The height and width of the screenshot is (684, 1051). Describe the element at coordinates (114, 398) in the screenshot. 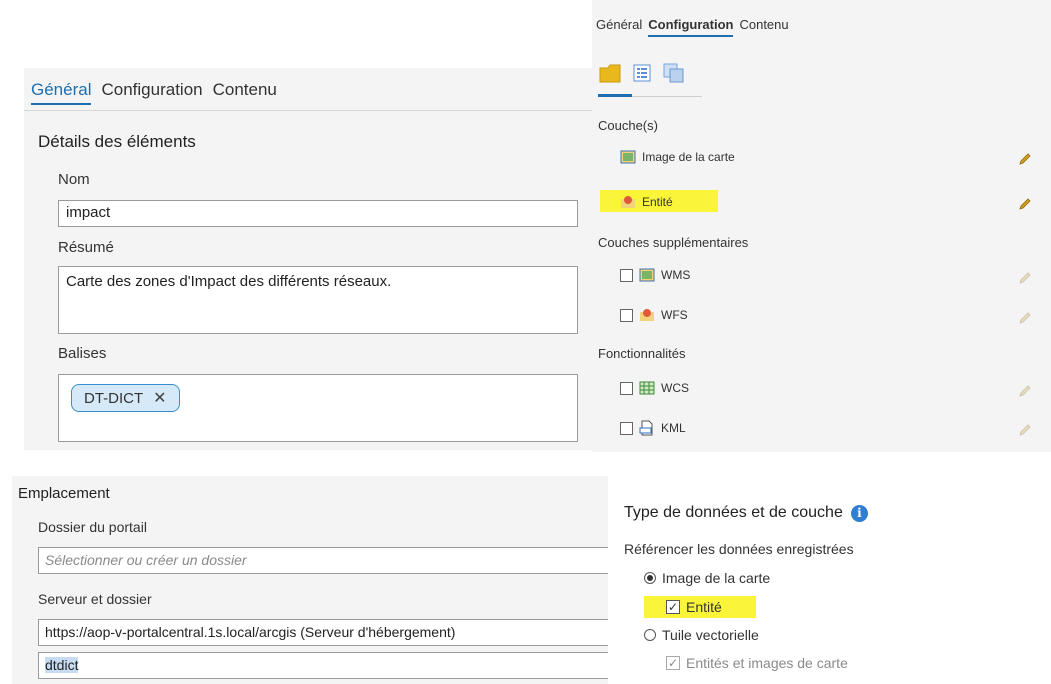

I see `tag-label: DT-DICT` at that location.